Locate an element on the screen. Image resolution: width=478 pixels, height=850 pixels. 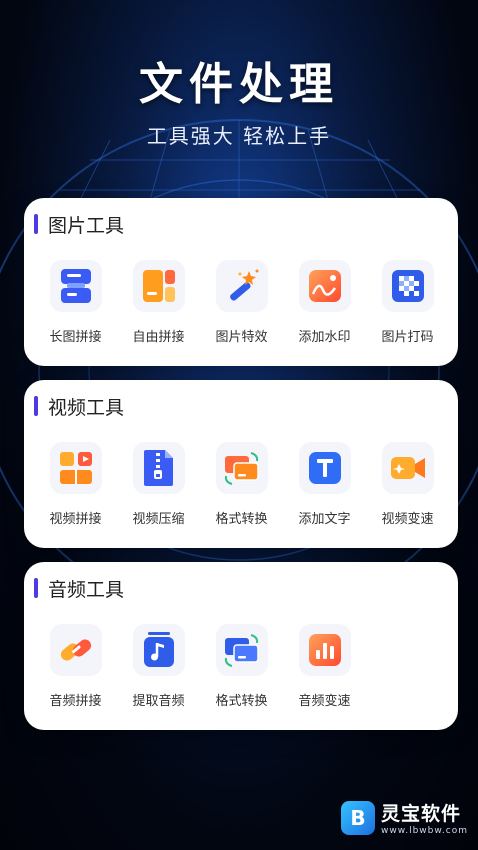
section-title-audio-tools: 音频工具 is located at coordinates (86, 589).